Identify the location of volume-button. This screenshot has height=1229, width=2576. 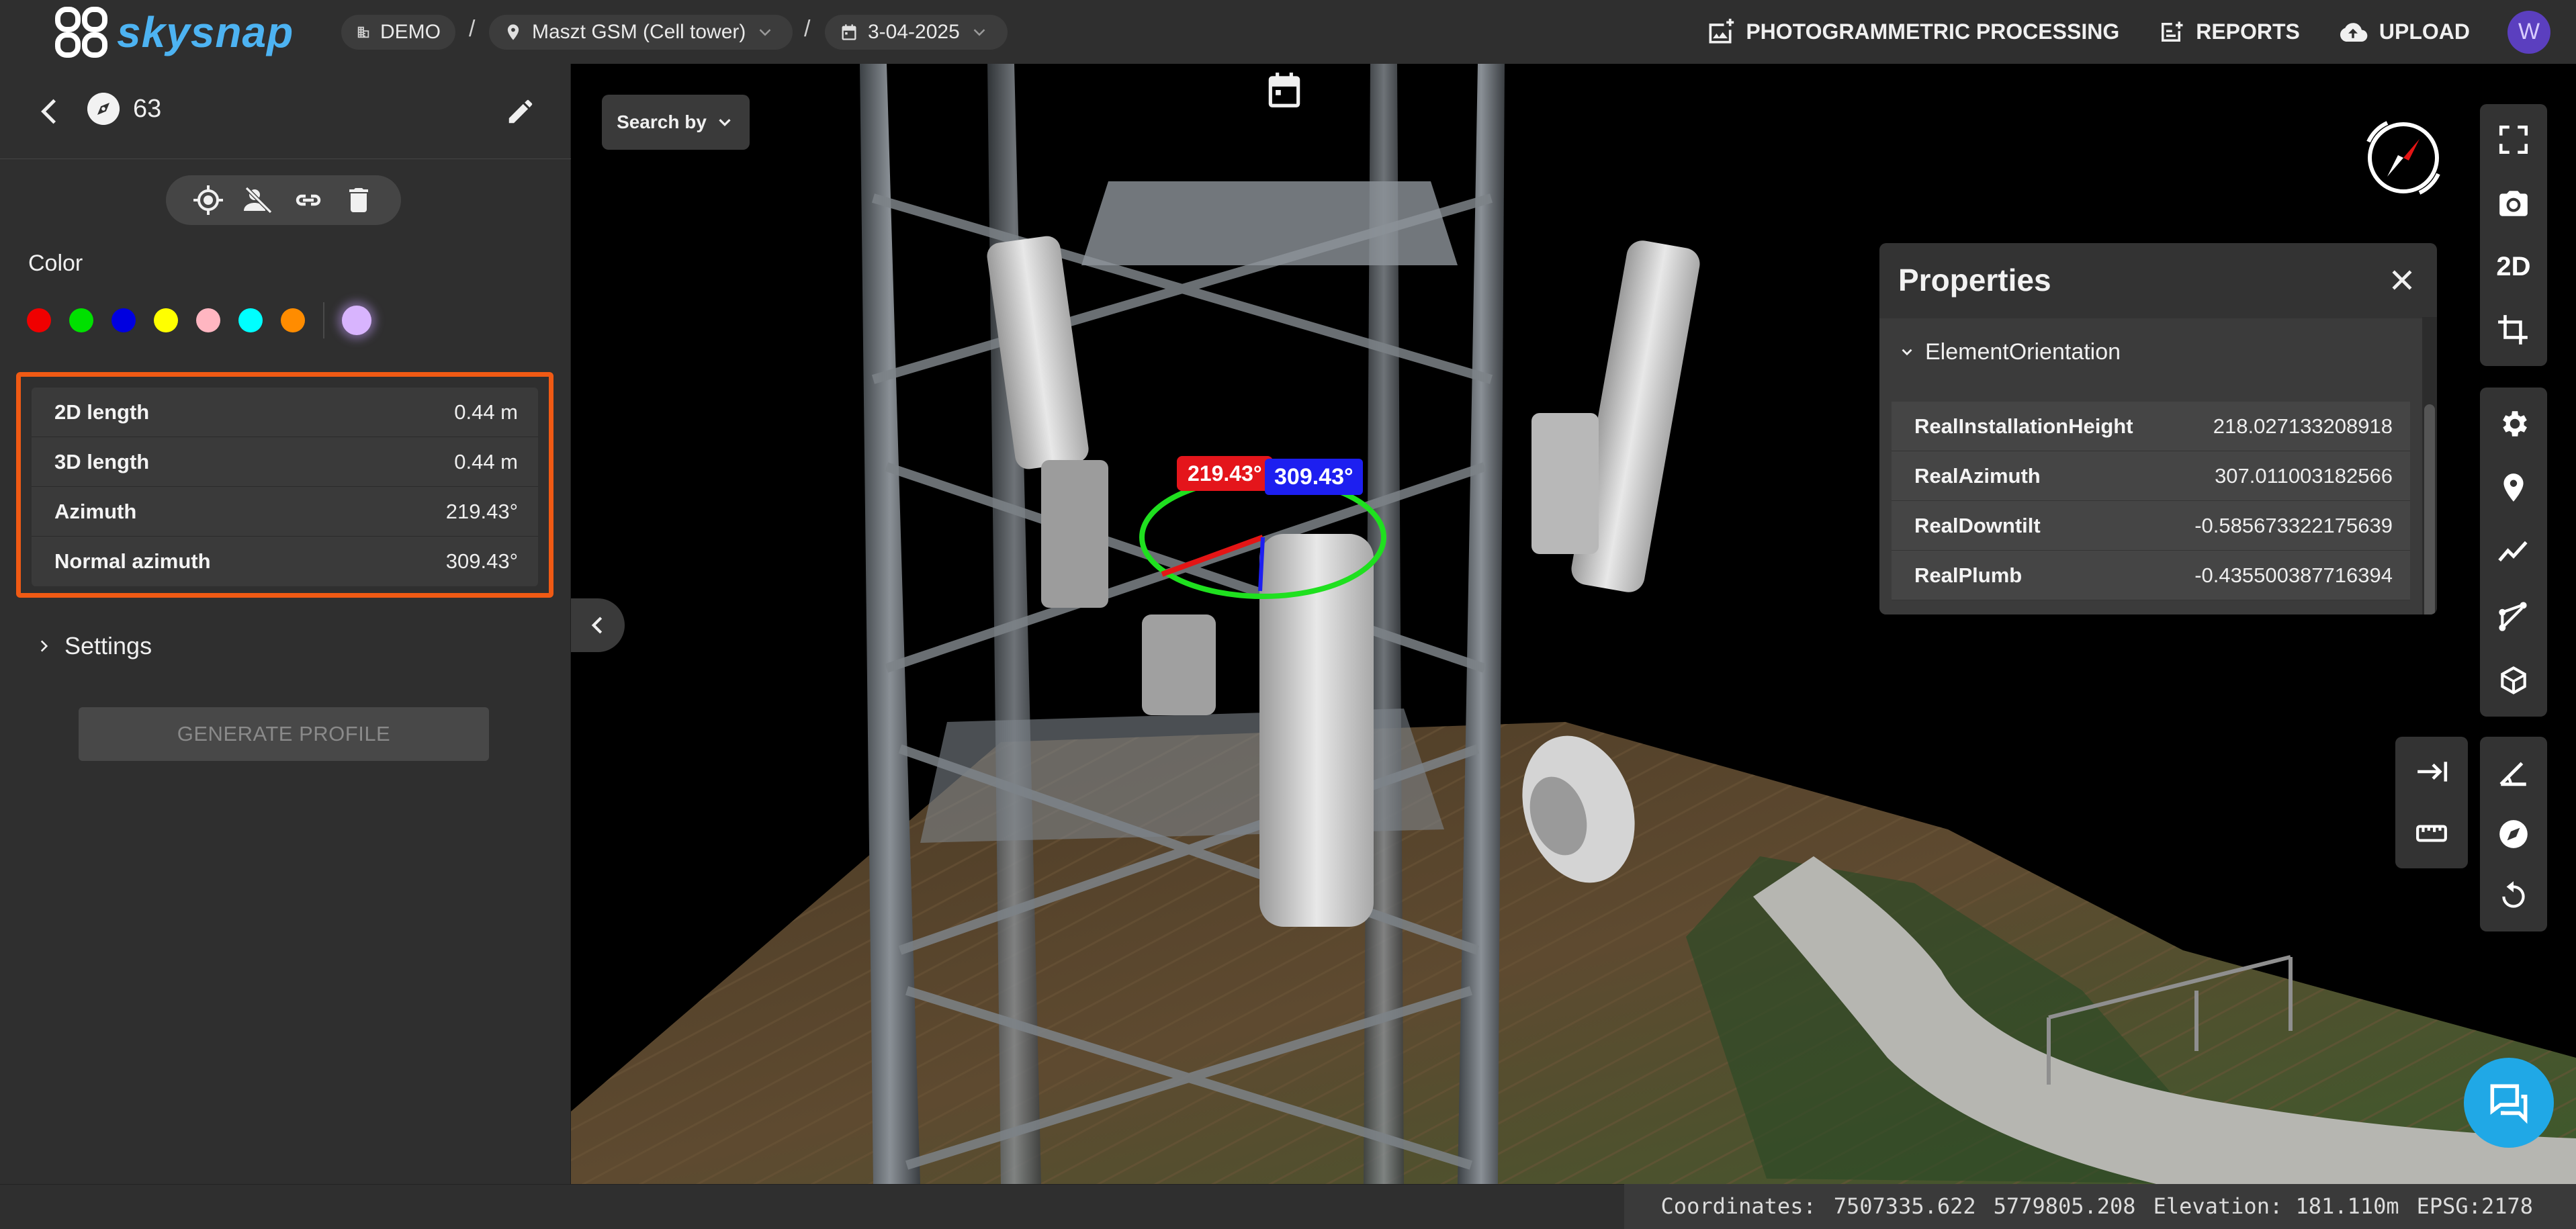
(2514, 680).